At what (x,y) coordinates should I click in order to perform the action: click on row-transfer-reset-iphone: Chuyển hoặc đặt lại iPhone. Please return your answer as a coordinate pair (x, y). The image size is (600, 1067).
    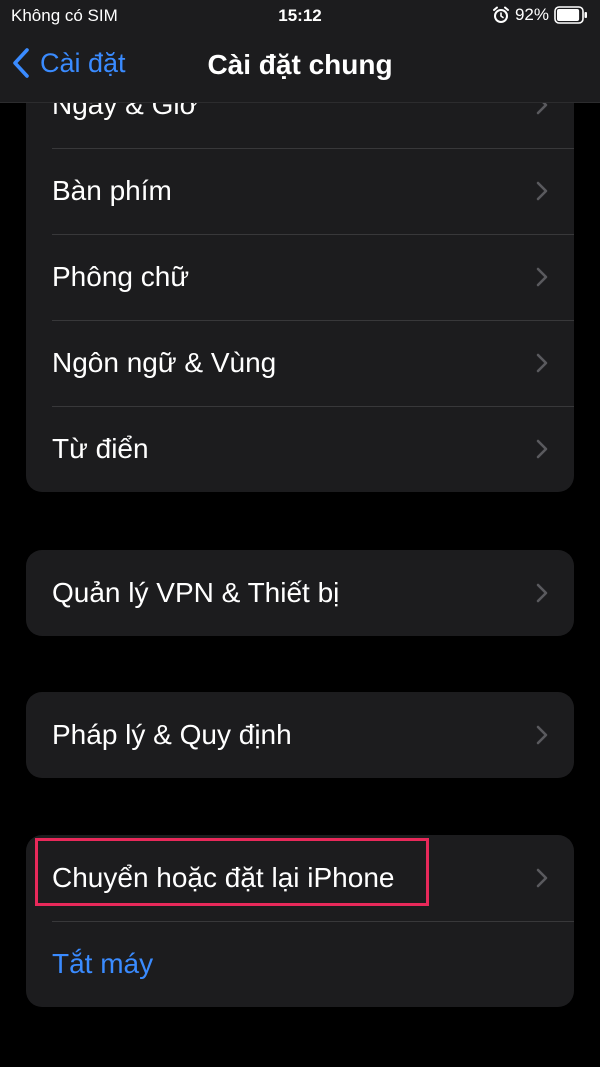
    Looking at the image, I should click on (300, 878).